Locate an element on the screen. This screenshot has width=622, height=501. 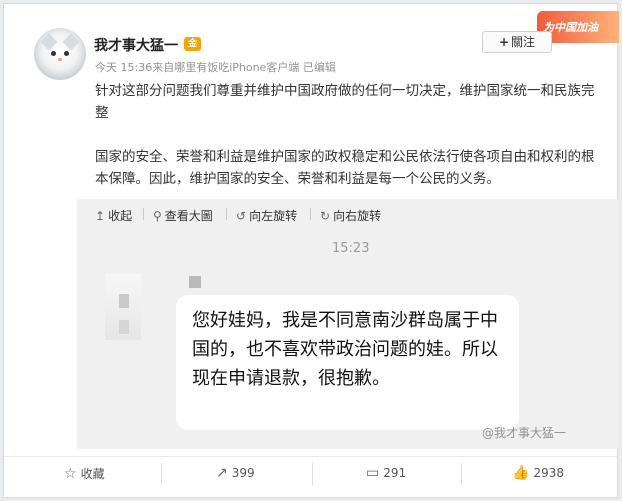
like-count: 2938 is located at coordinates (548, 473).